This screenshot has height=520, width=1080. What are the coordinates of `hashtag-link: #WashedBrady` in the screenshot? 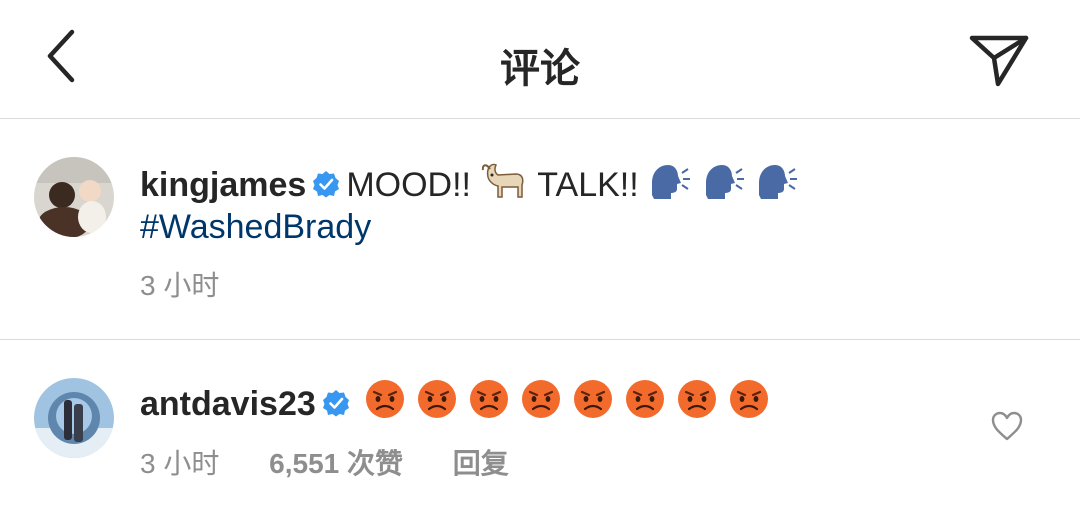 It's located at (255, 227).